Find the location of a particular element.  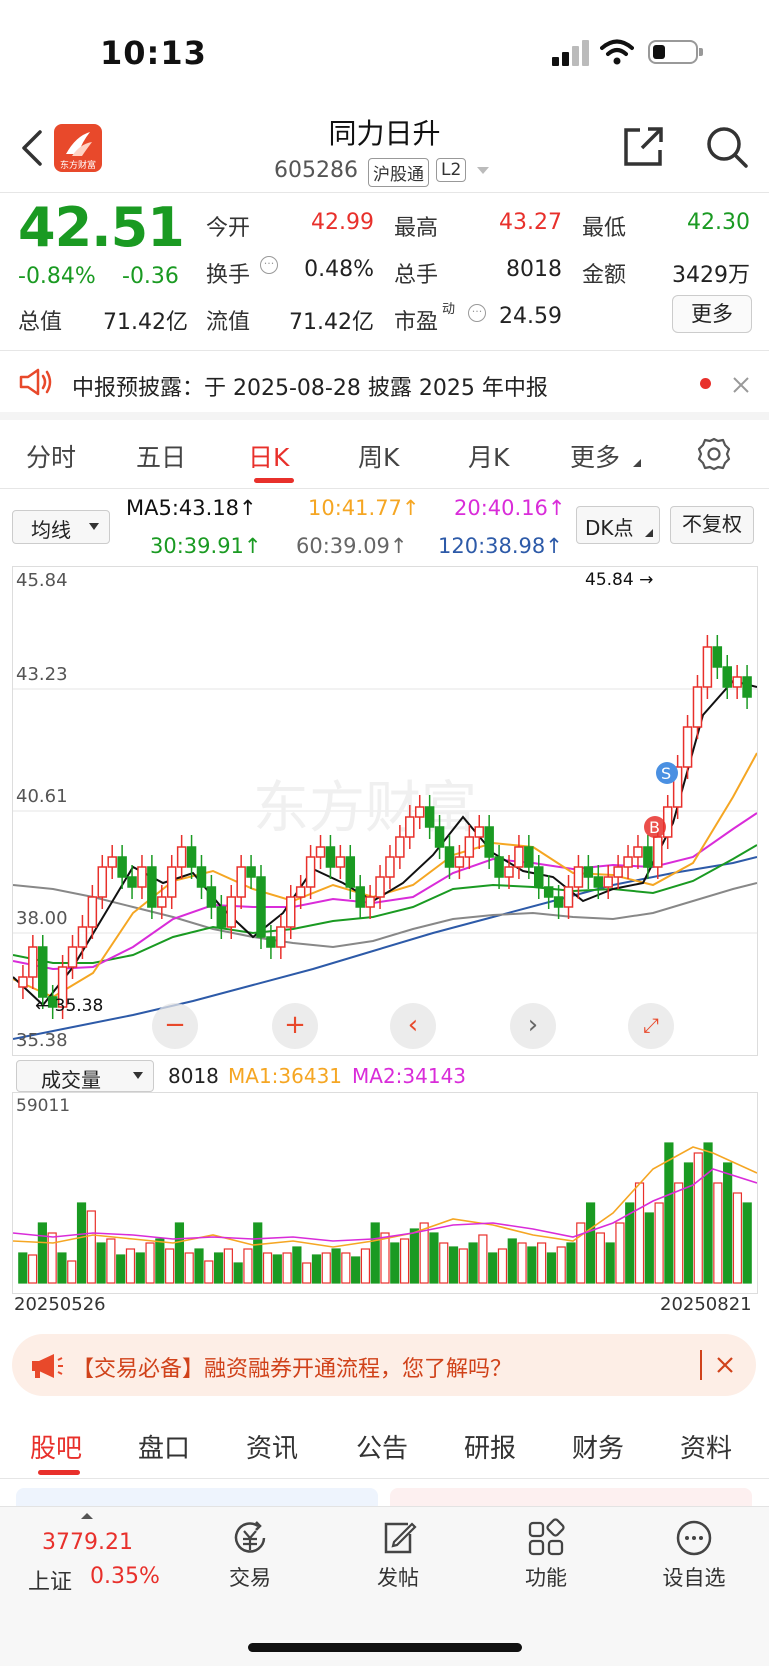

nav-watchlist-label: 设自选 is located at coordinates (694, 1577).